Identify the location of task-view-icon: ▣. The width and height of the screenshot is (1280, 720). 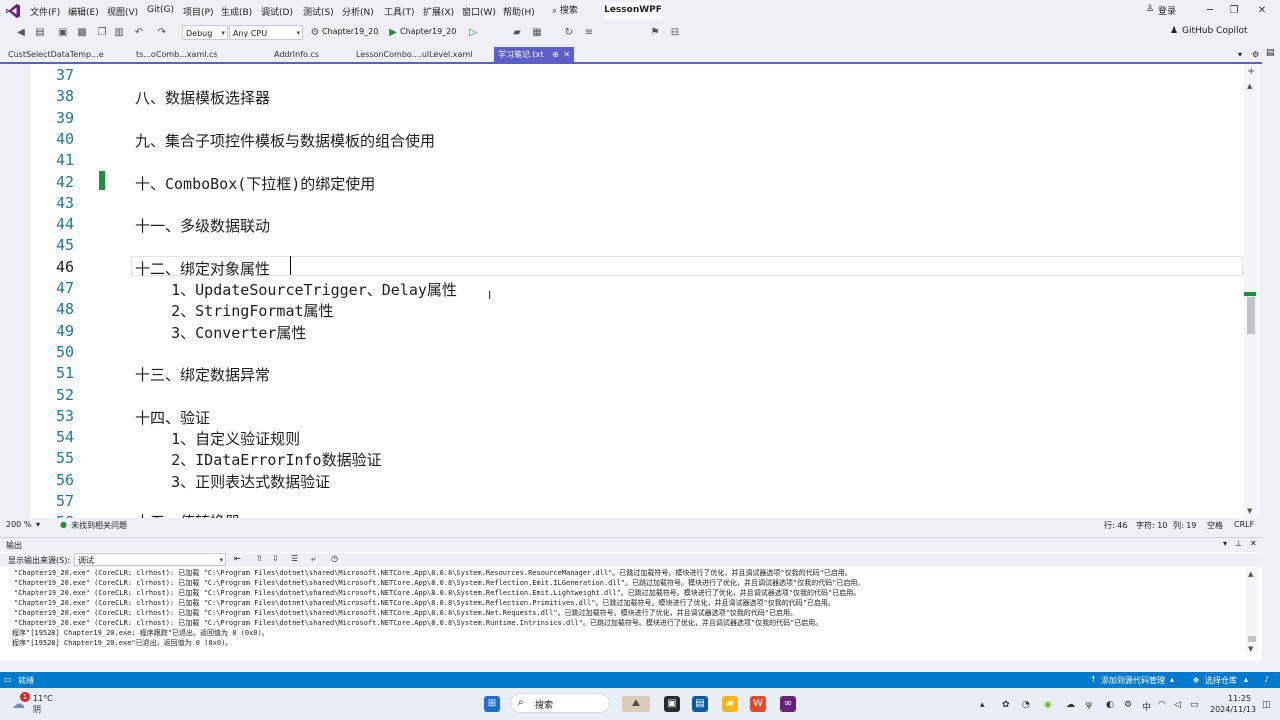
(672, 704).